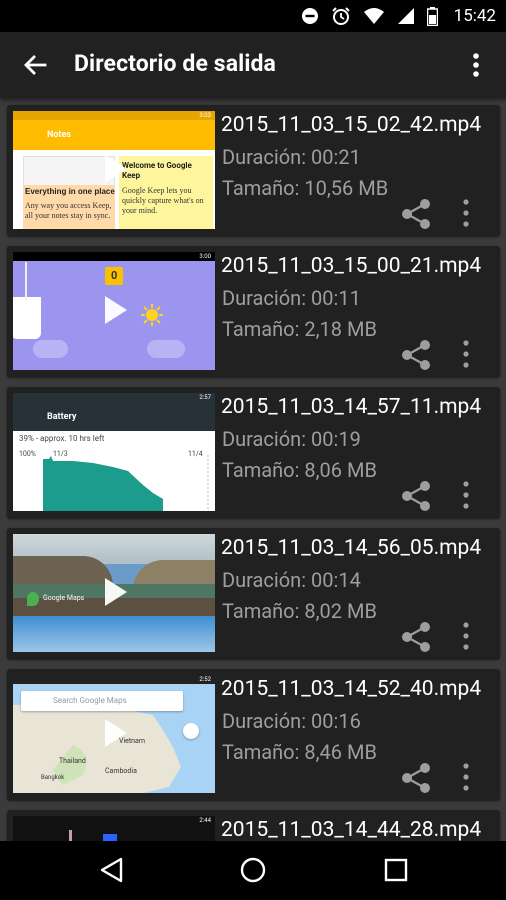 The image size is (506, 900). What do you see at coordinates (309, 16) in the screenshot?
I see `do-not-disturb-icon` at bounding box center [309, 16].